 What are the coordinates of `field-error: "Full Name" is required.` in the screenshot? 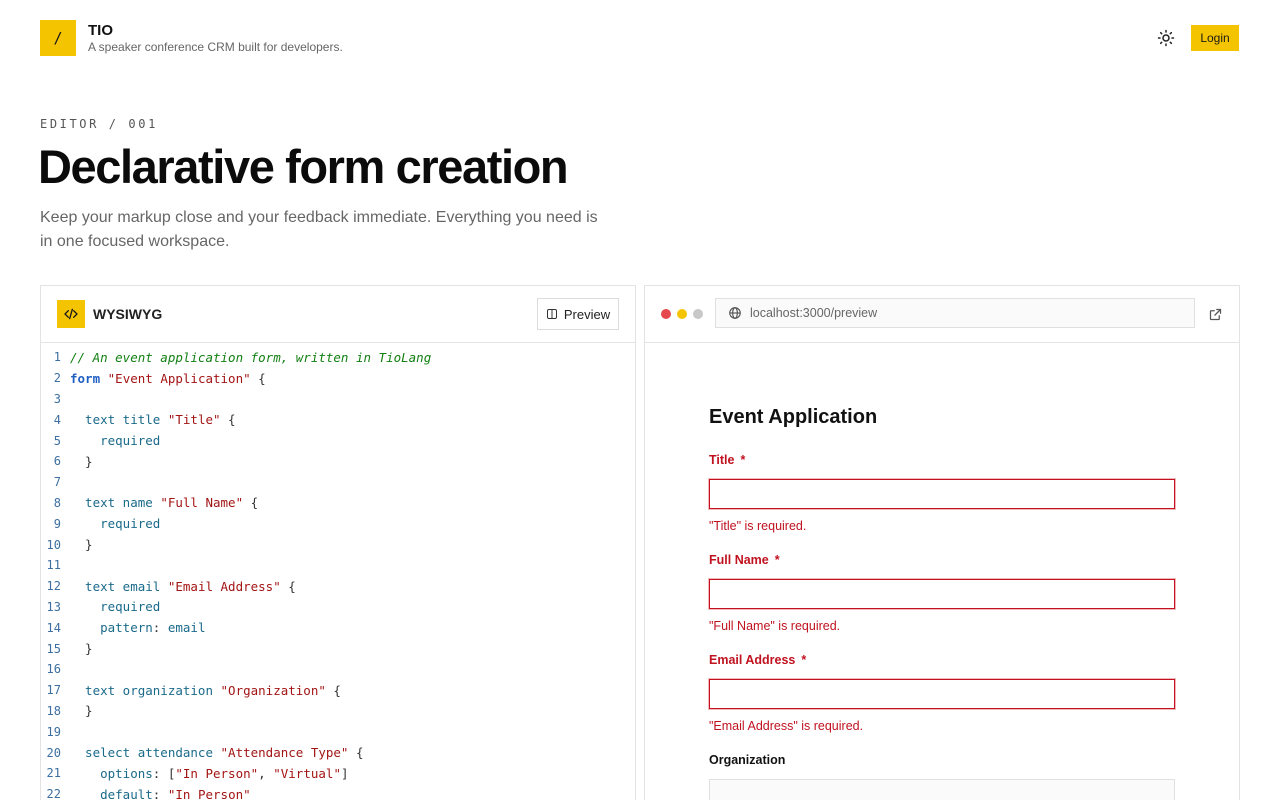 It's located at (775, 626).